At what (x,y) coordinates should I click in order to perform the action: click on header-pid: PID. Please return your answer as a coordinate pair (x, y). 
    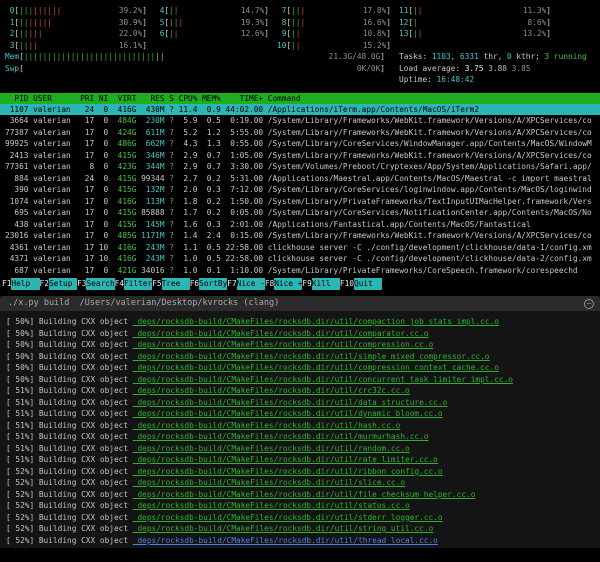
    Looking at the image, I should click on (16, 98).